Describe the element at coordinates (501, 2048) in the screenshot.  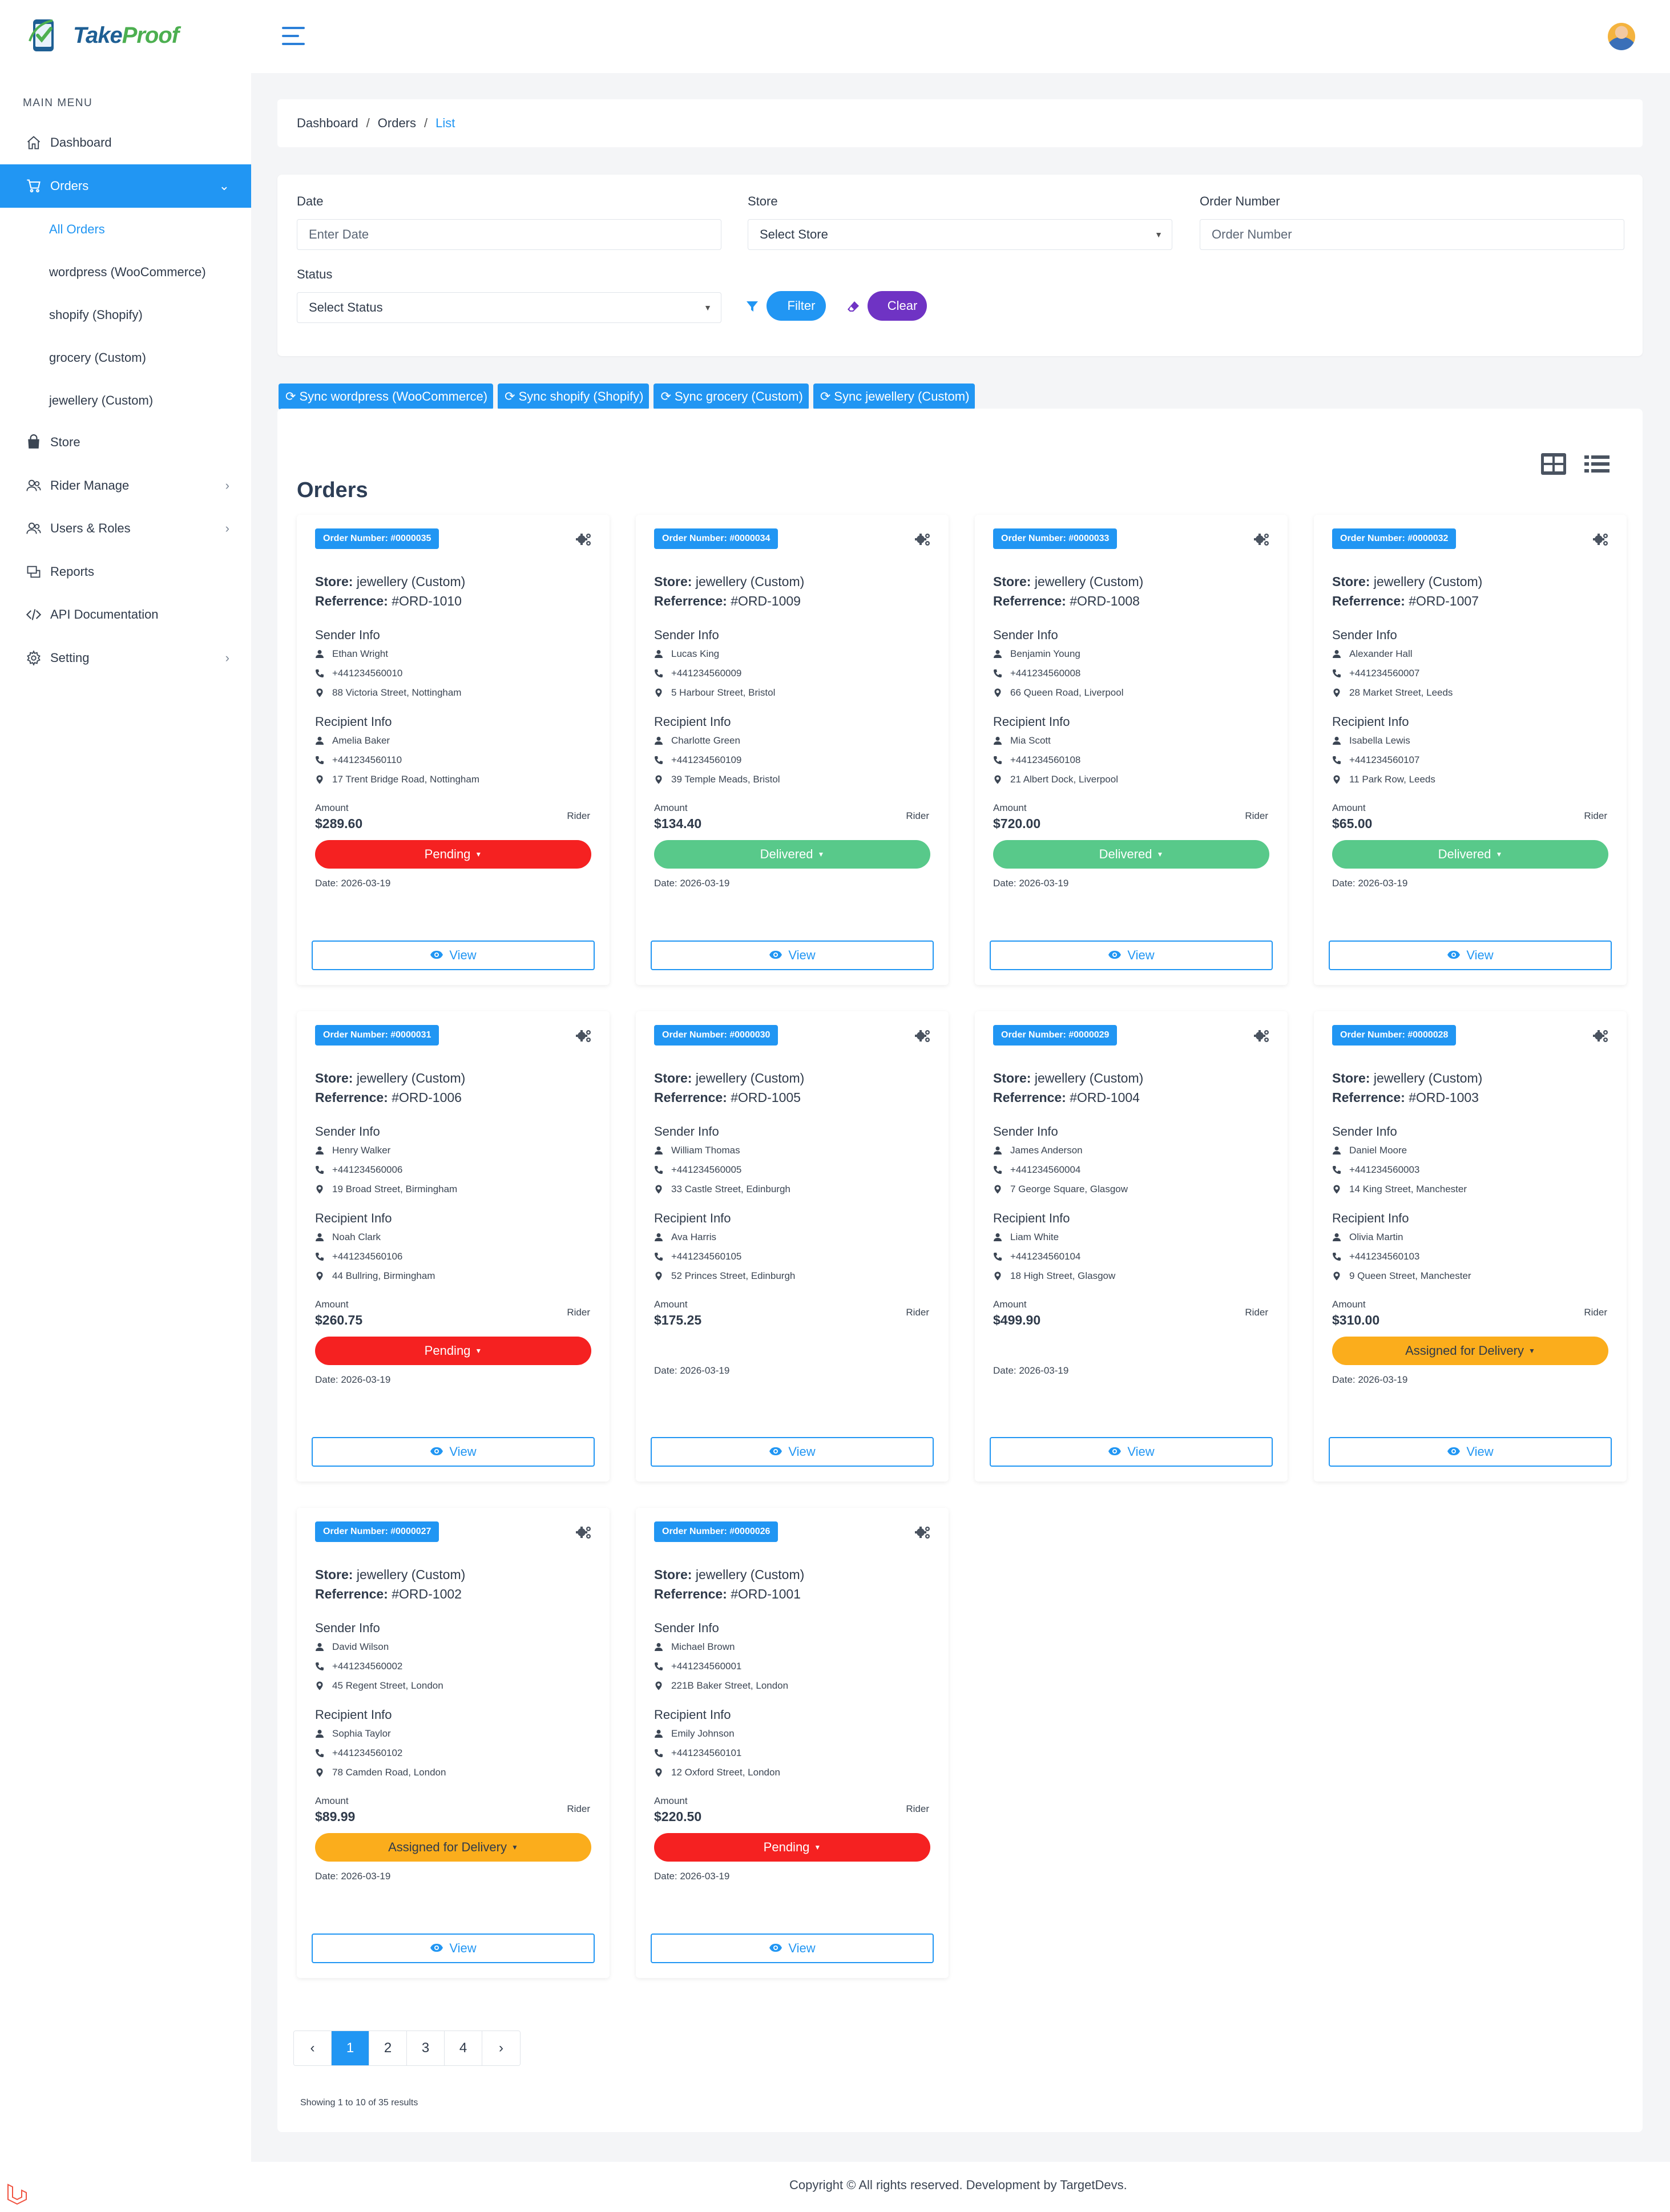
I see `pagination-next: ›` at that location.